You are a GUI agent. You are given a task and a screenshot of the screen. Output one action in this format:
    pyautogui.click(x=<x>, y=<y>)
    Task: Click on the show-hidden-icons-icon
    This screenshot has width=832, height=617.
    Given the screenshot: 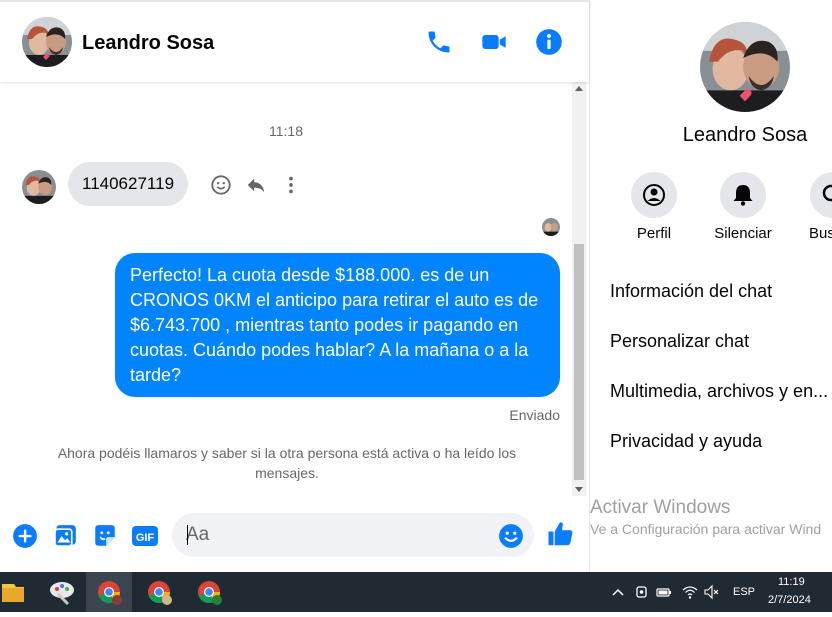 What is the action you would take?
    pyautogui.click(x=618, y=592)
    